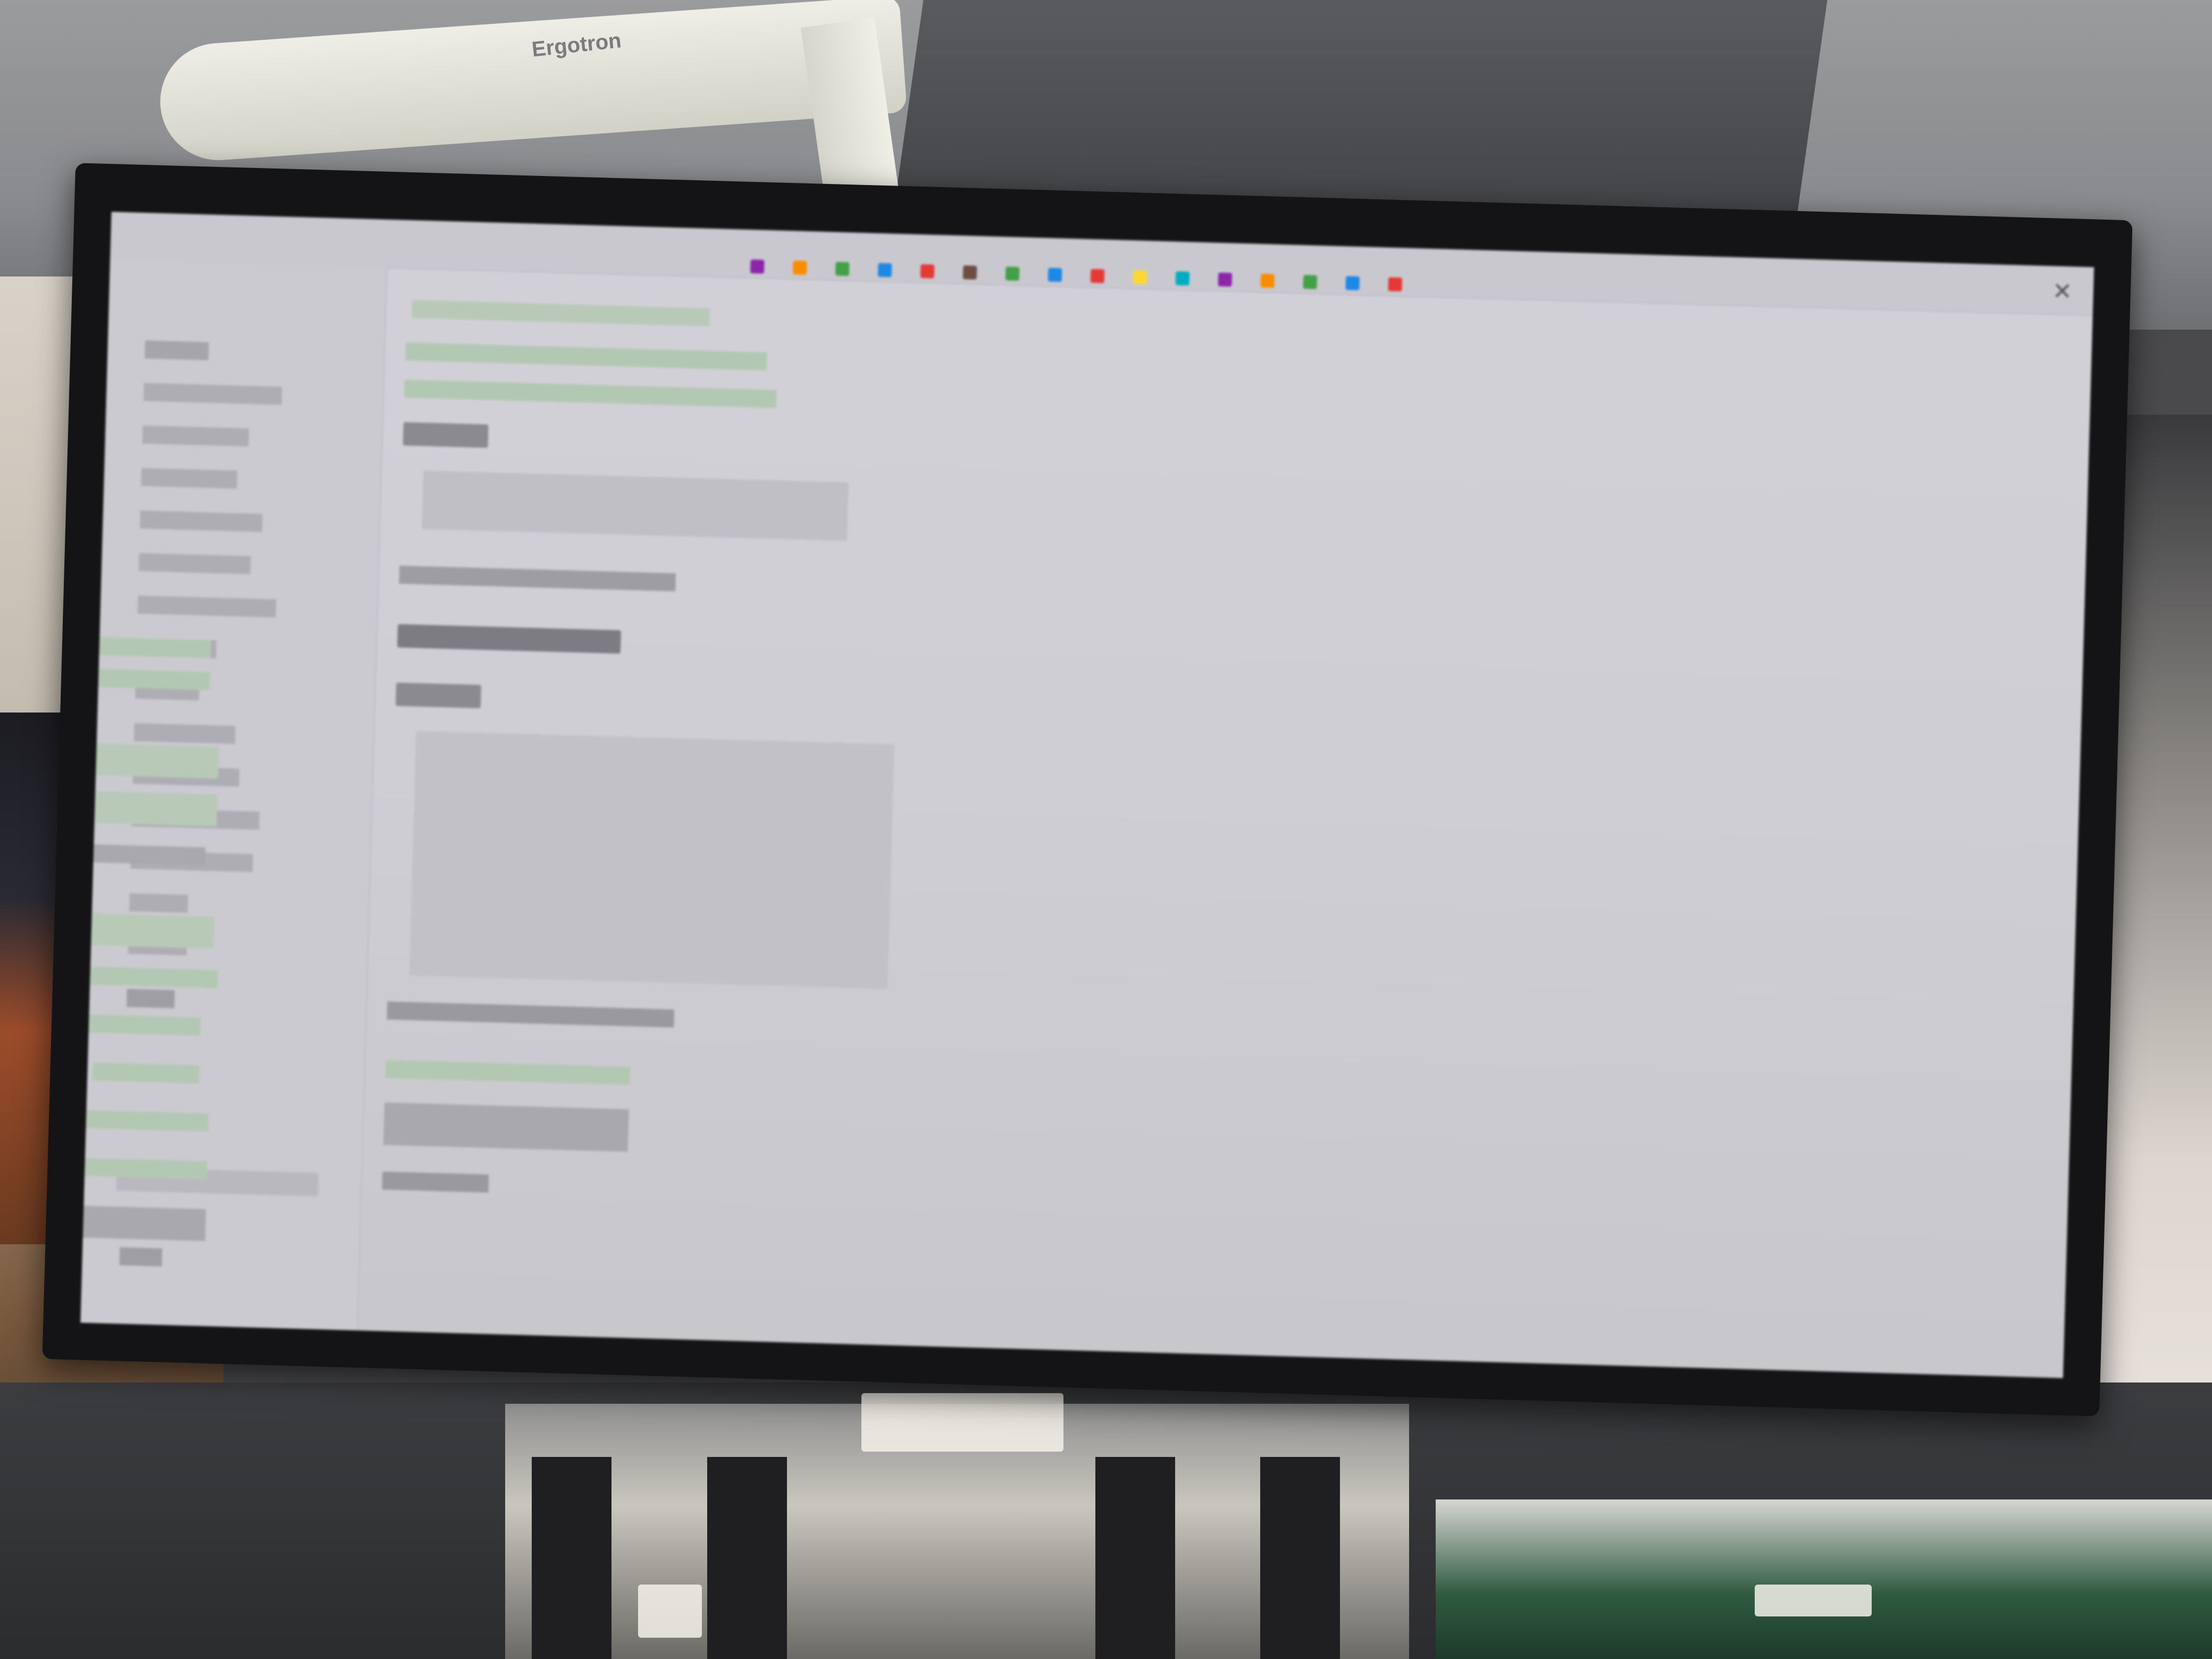 This screenshot has width=2212, height=1659. I want to click on section-heading-bar, so click(509, 639).